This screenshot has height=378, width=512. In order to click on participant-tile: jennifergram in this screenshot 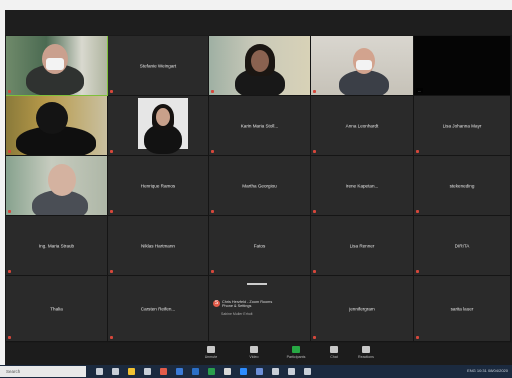, I will do `click(362, 309)`.